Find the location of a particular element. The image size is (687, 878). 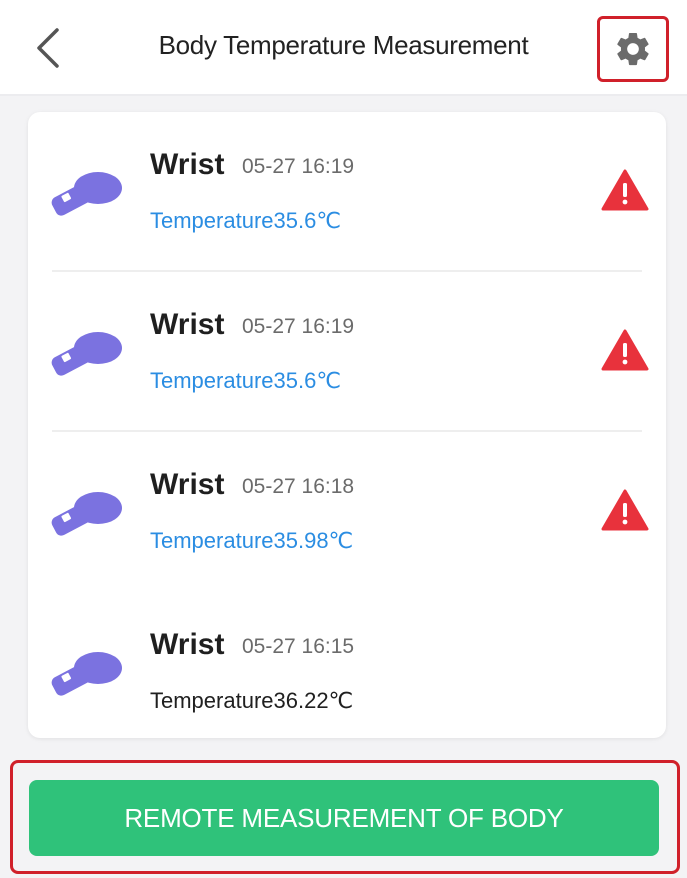

back-button is located at coordinates (48, 48).